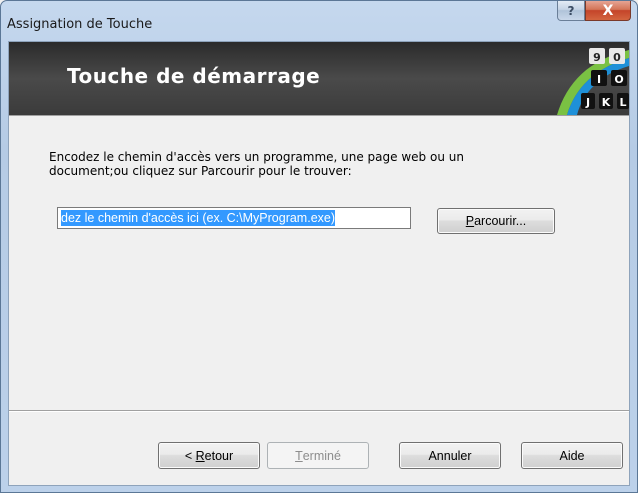 The width and height of the screenshot is (638, 493). Describe the element at coordinates (618, 79) in the screenshot. I see `key-o-label: O` at that location.